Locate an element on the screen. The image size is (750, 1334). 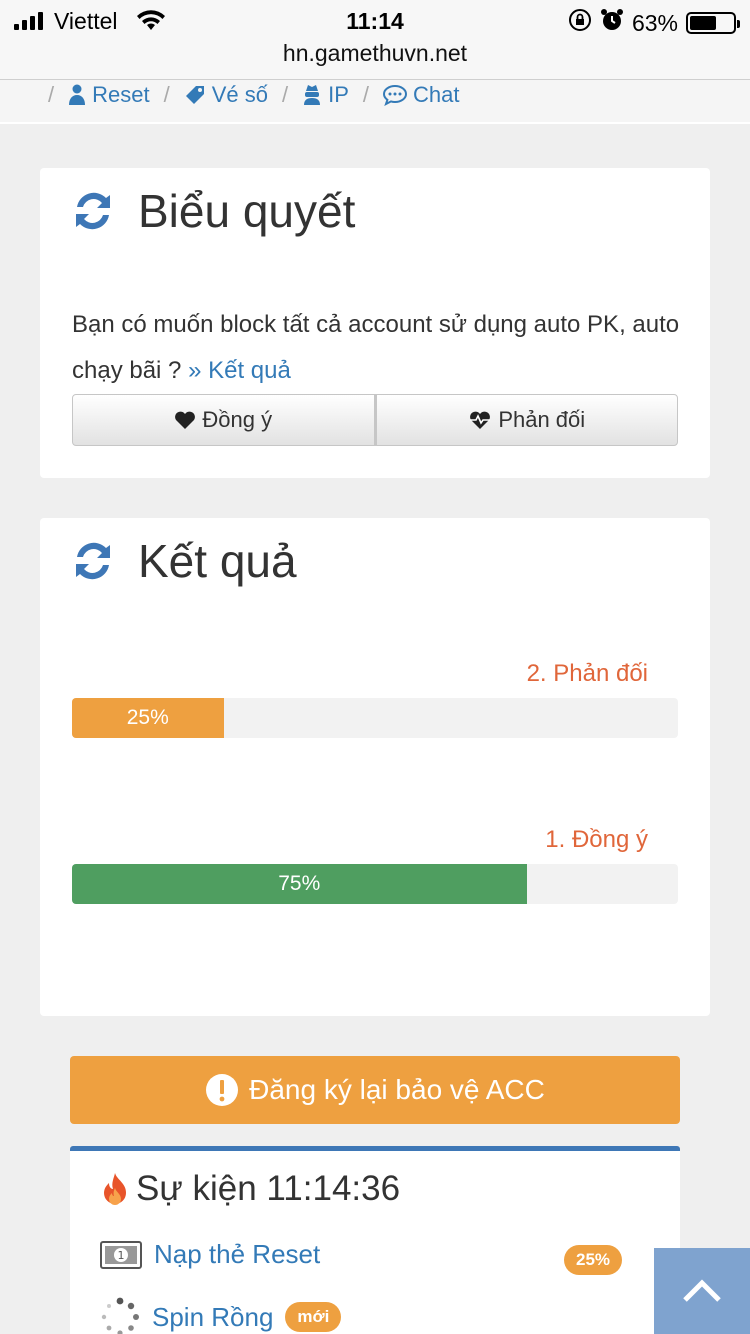
event-item-recharge: 1 Nạp thẻ Reset is located at coordinates (210, 1254).